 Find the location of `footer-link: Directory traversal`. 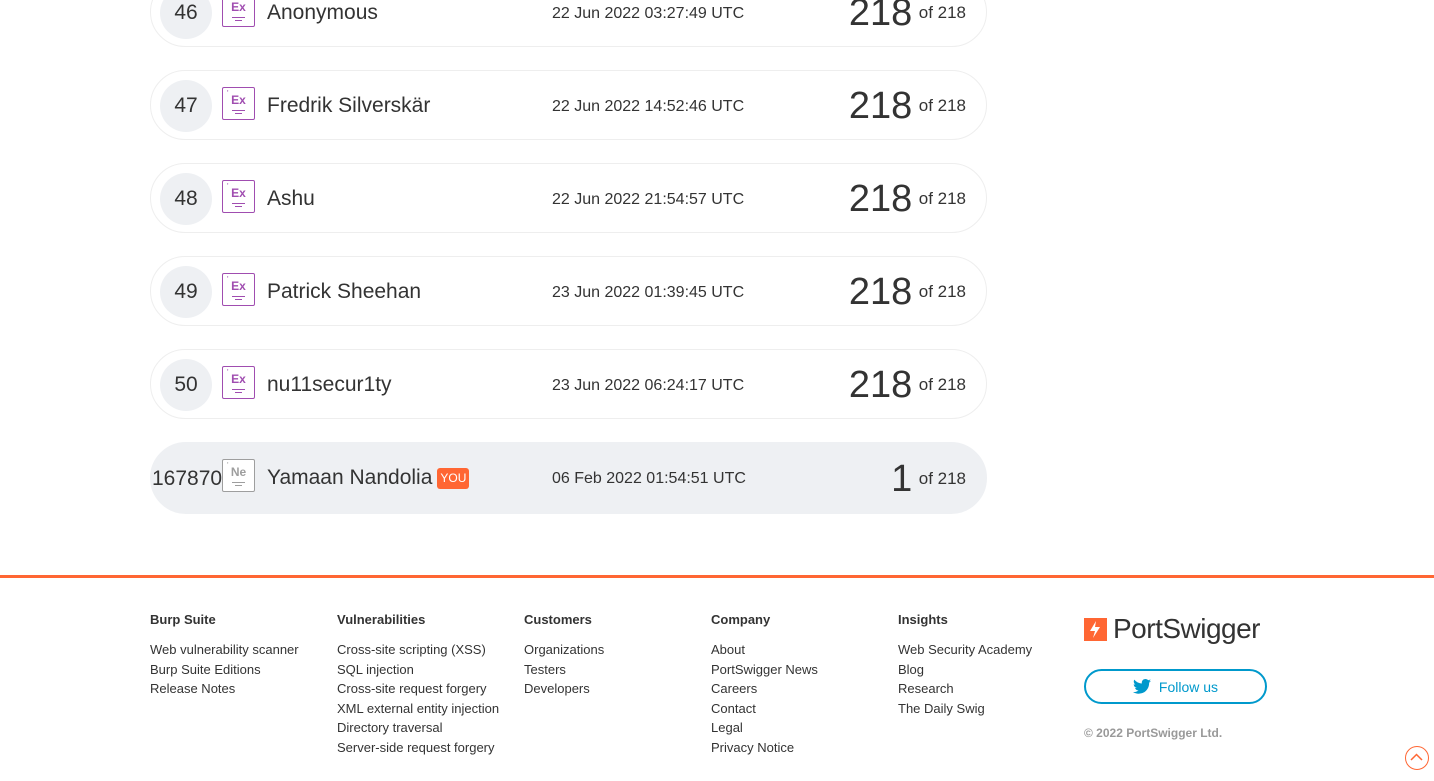

footer-link: Directory traversal is located at coordinates (418, 728).